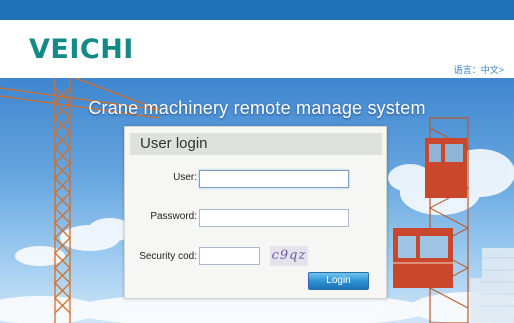 The height and width of the screenshot is (323, 514). Describe the element at coordinates (289, 256) in the screenshot. I see `captcha-image: c9qz` at that location.